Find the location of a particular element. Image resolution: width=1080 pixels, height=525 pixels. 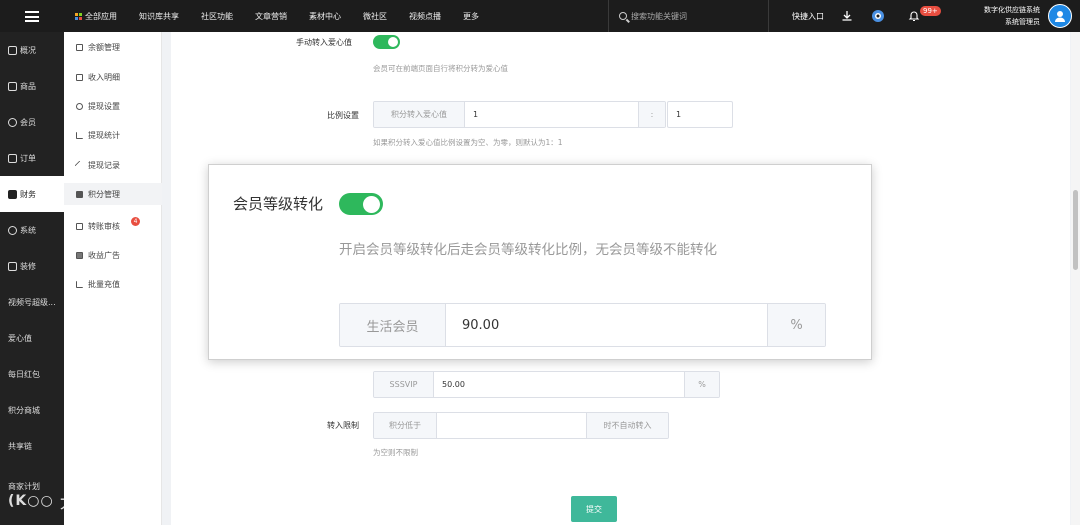

subnav-item-transfer-review: 转账审核 4 is located at coordinates (113, 226).